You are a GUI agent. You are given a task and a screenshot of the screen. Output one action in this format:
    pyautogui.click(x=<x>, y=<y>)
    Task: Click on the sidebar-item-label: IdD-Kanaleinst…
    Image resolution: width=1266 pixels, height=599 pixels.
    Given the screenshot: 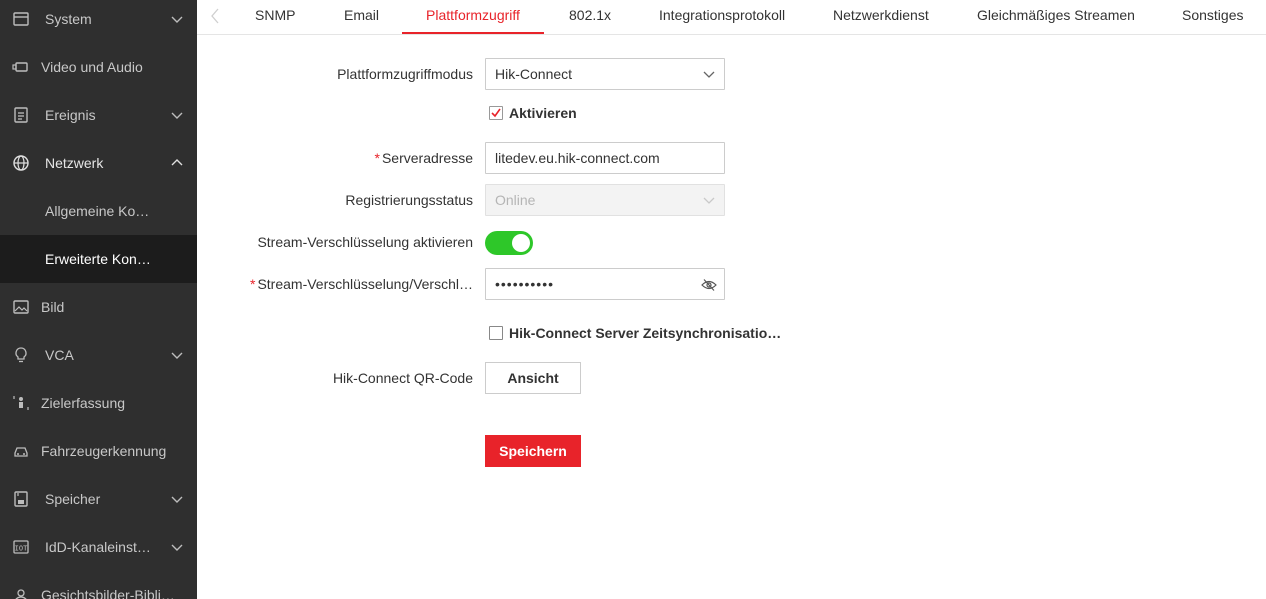 What is the action you would take?
    pyautogui.click(x=98, y=547)
    